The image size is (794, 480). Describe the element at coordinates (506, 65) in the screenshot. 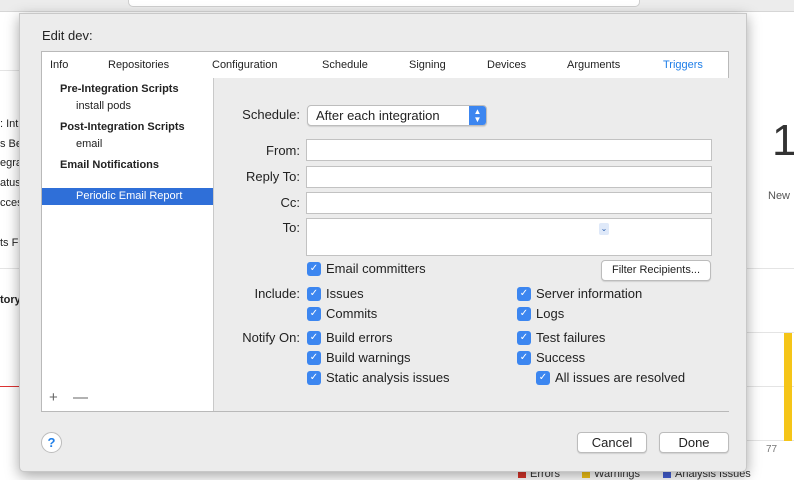

I see `tab-devices: Devices` at that location.